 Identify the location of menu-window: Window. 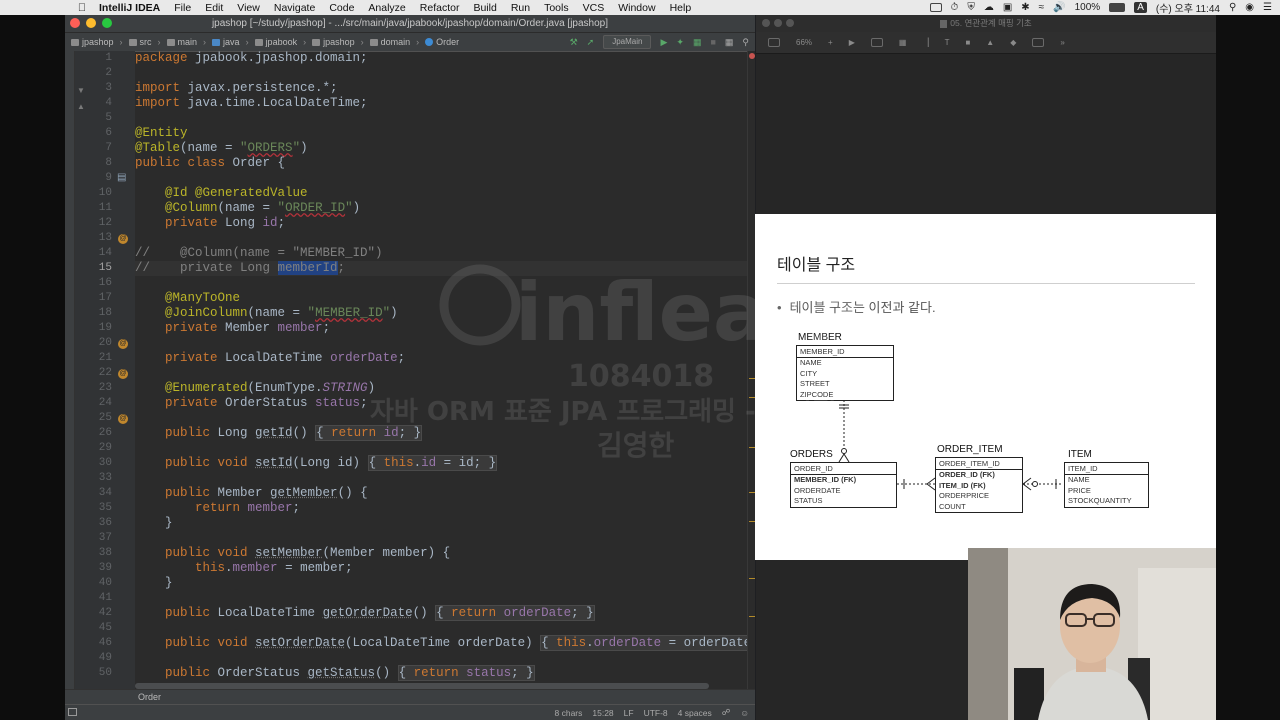
(636, 8).